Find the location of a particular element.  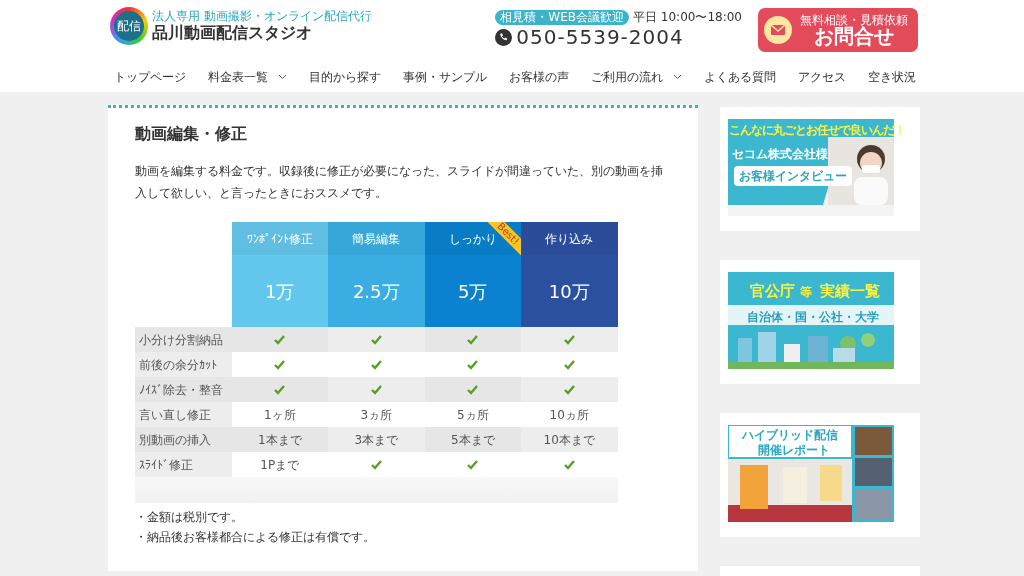

plan-price: 1万 is located at coordinates (280, 291).